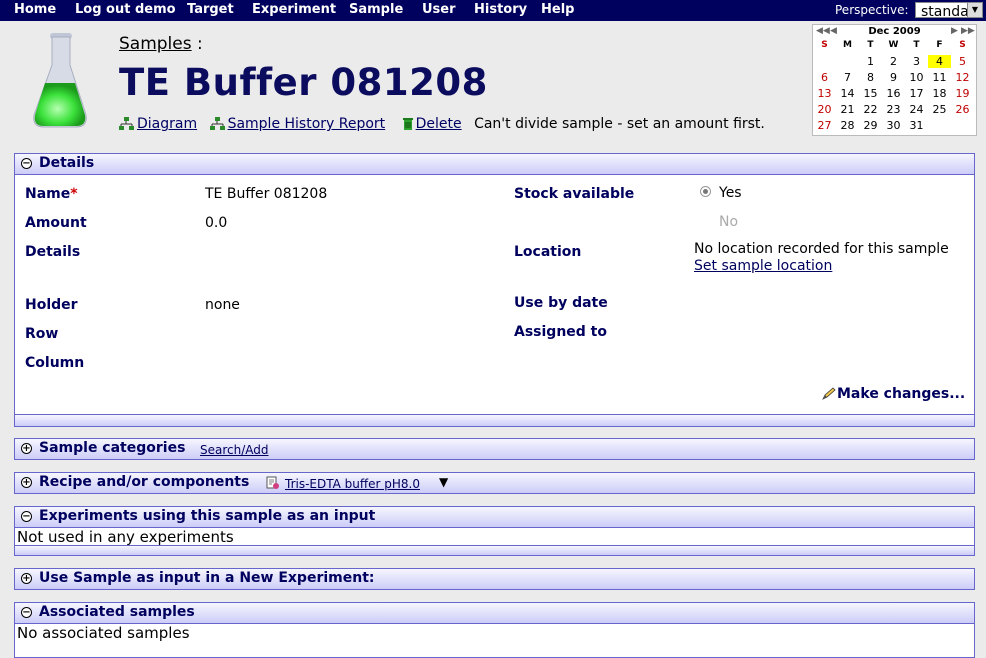  What do you see at coordinates (962, 45) in the screenshot?
I see `calendar-weekday: S` at bounding box center [962, 45].